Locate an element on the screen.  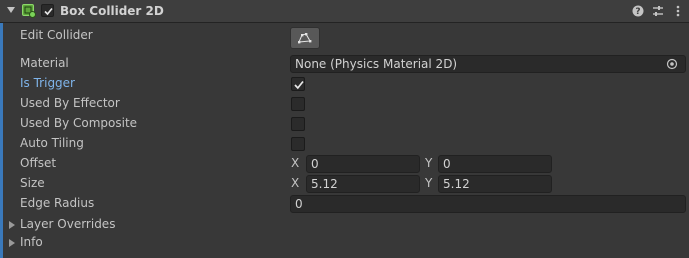
size-y-field: 5.12 is located at coordinates (495, 184).